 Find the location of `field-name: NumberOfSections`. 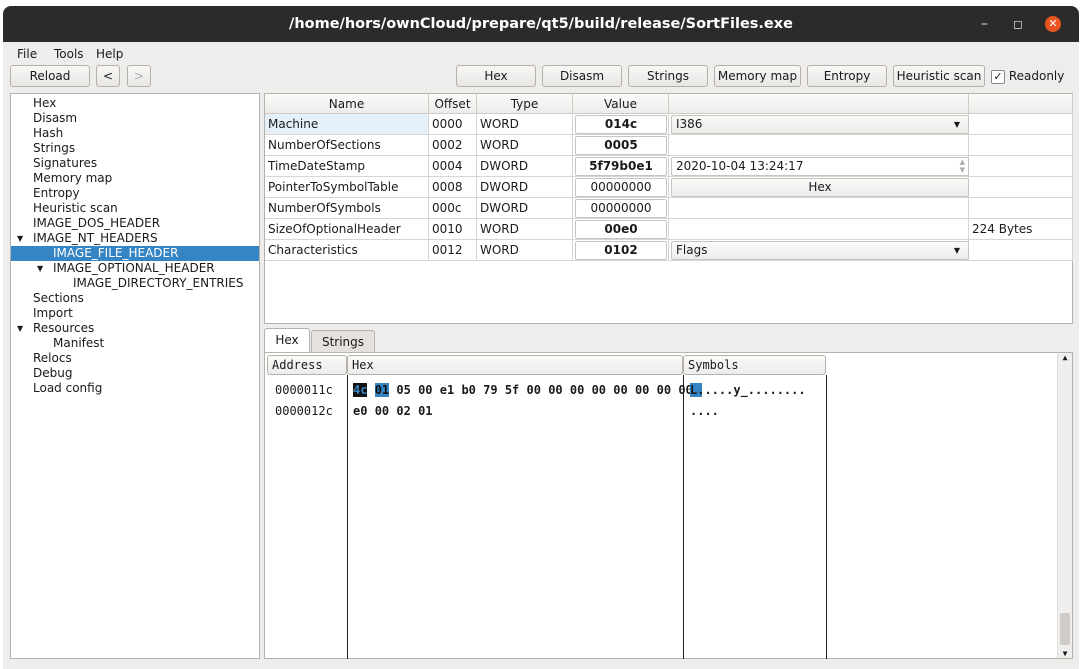

field-name: NumberOfSections is located at coordinates (347, 145).